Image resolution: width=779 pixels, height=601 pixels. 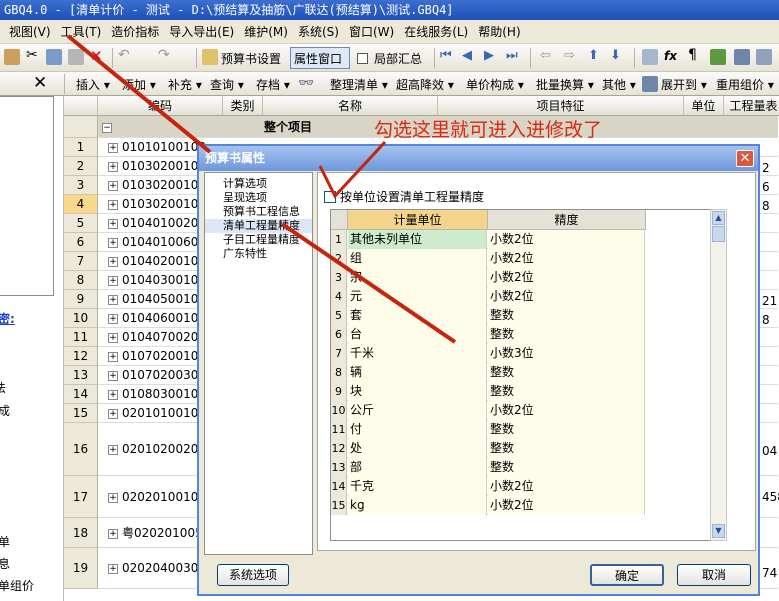 I want to click on annotation-arrow-nav, so click(x=368, y=283).